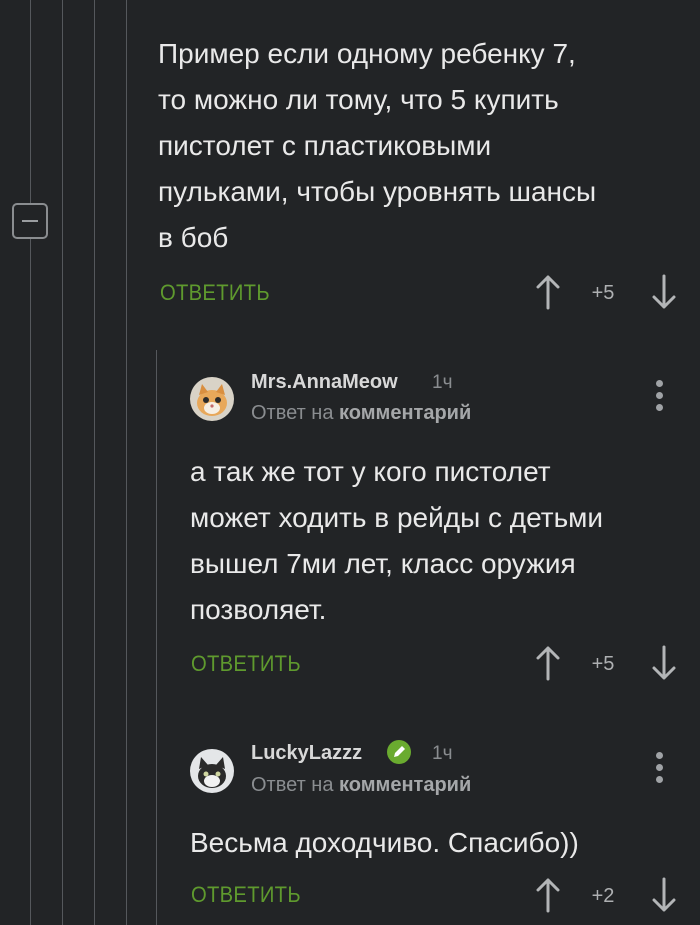 This screenshot has height=925, width=700. What do you see at coordinates (399, 752) in the screenshot?
I see `pencil-check-icon` at bounding box center [399, 752].